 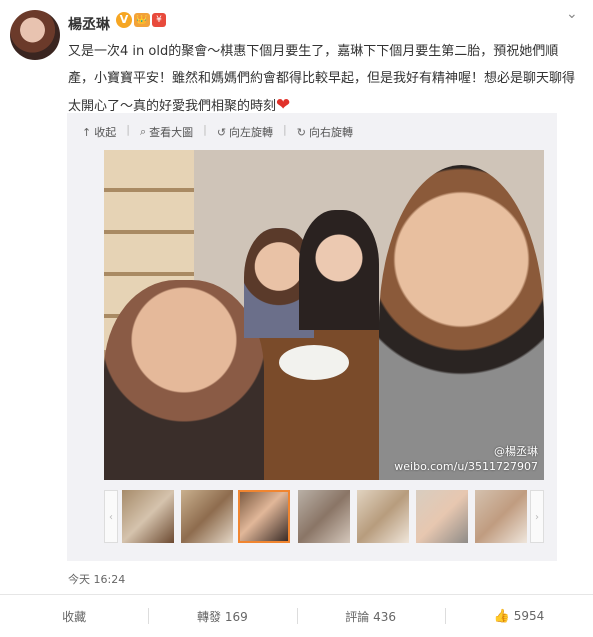 I want to click on comment-button: 評論 436, so click(x=370, y=616).